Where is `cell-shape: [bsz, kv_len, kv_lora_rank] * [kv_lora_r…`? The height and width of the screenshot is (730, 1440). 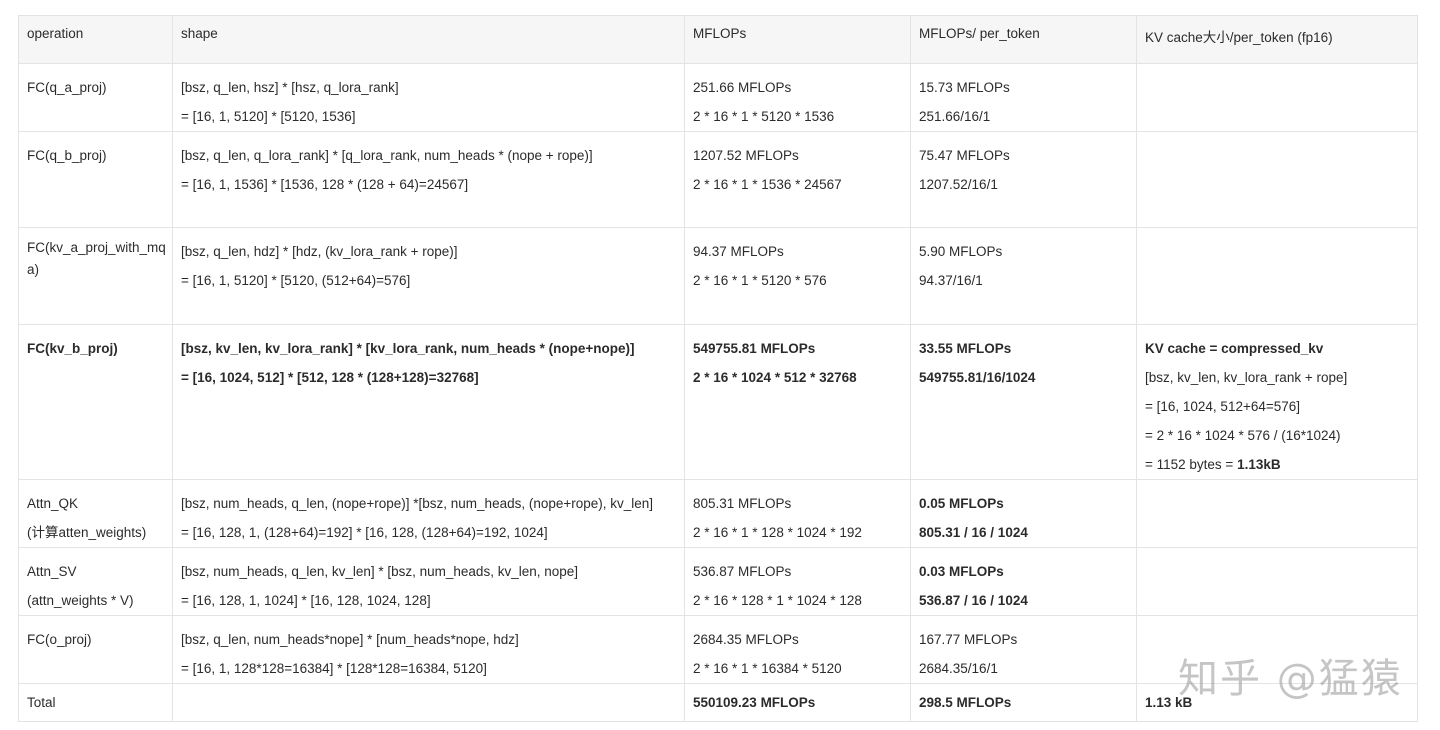
cell-shape: [bsz, kv_len, kv_lora_rank] * [kv_lora_r… is located at coordinates (428, 402).